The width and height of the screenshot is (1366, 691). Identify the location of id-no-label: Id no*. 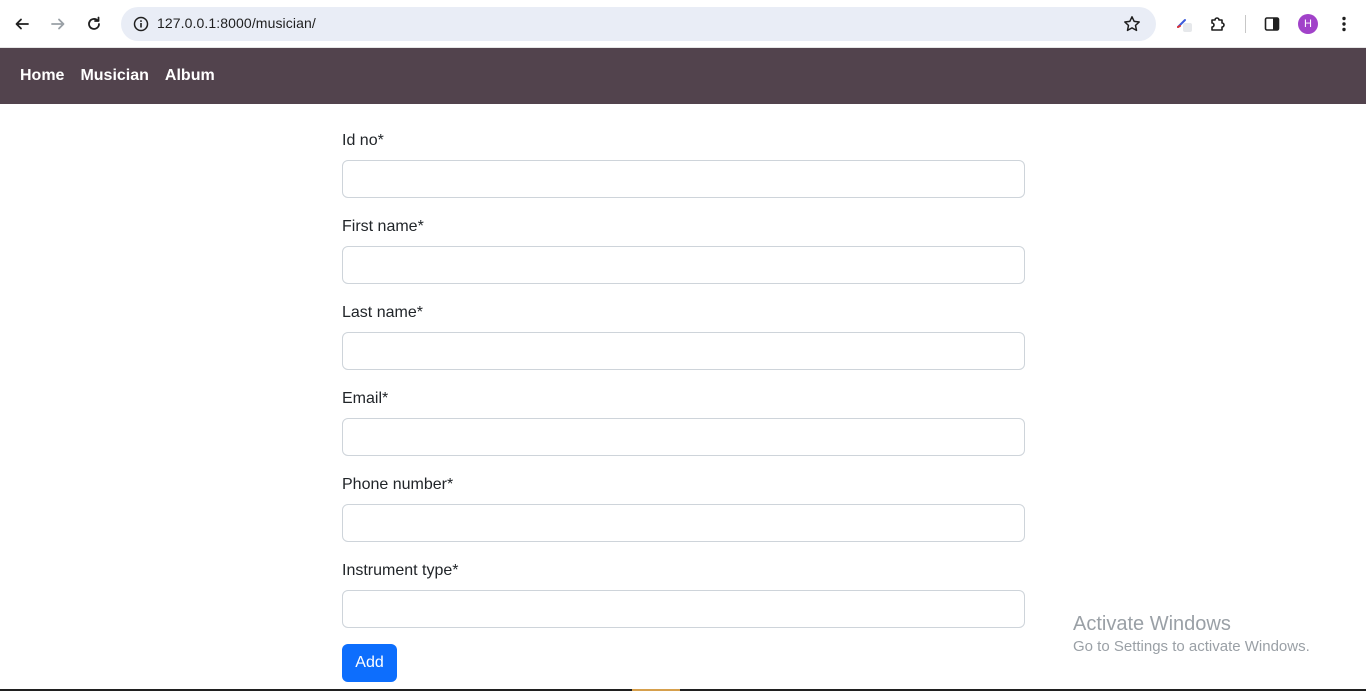
(363, 140).